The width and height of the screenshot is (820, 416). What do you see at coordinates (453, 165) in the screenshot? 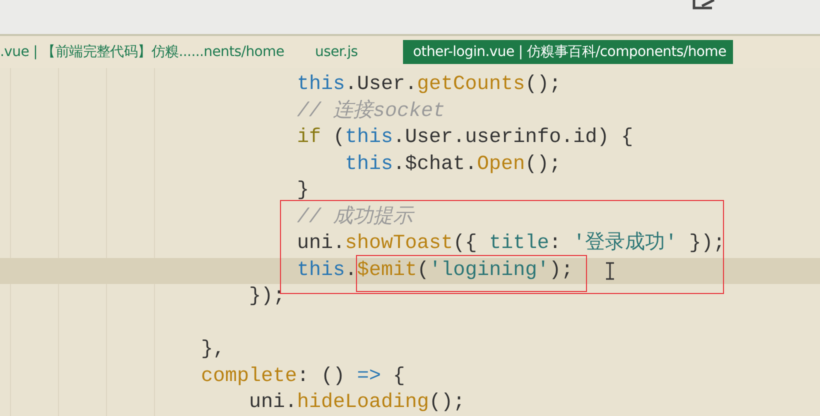
I see `code-line: this.$chat.Open();` at bounding box center [453, 165].